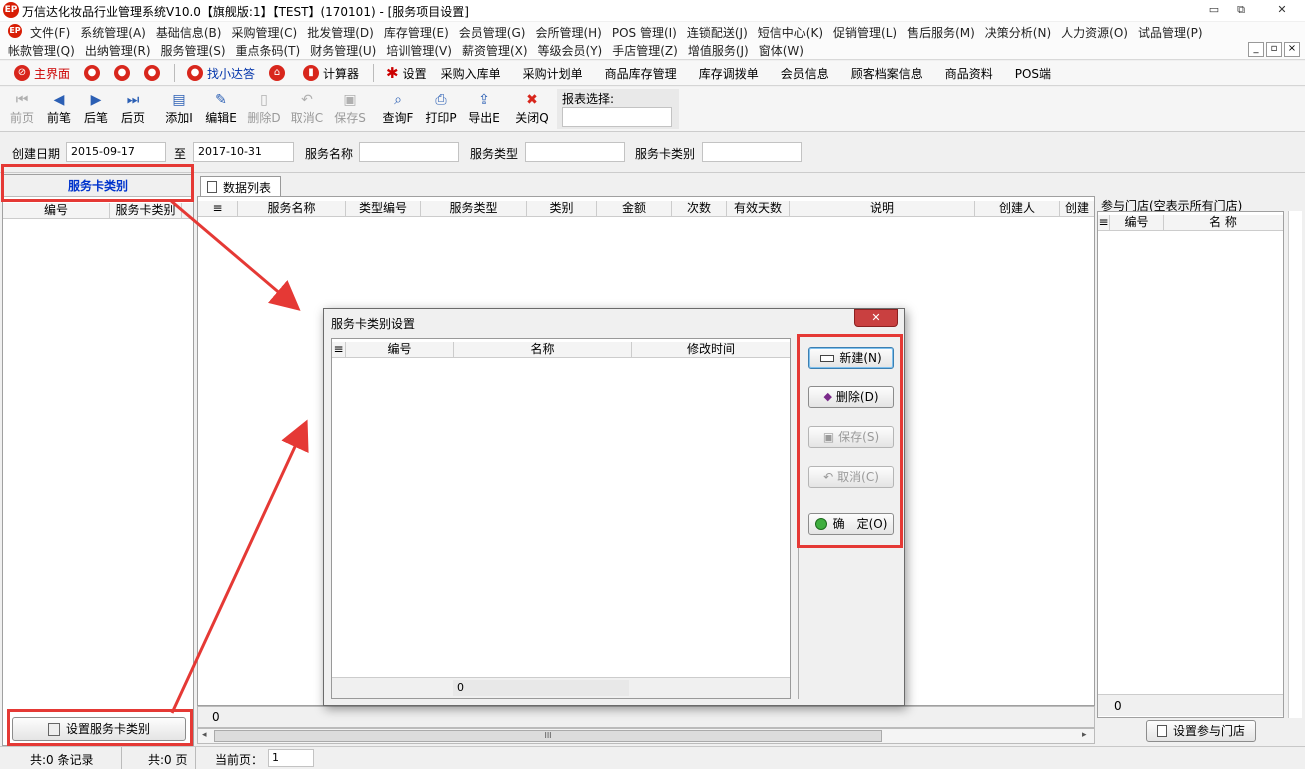 Image resolution: width=1305 pixels, height=769 pixels. Describe the element at coordinates (876, 318) in the screenshot. I see `dialog-close-button: ✕` at that location.